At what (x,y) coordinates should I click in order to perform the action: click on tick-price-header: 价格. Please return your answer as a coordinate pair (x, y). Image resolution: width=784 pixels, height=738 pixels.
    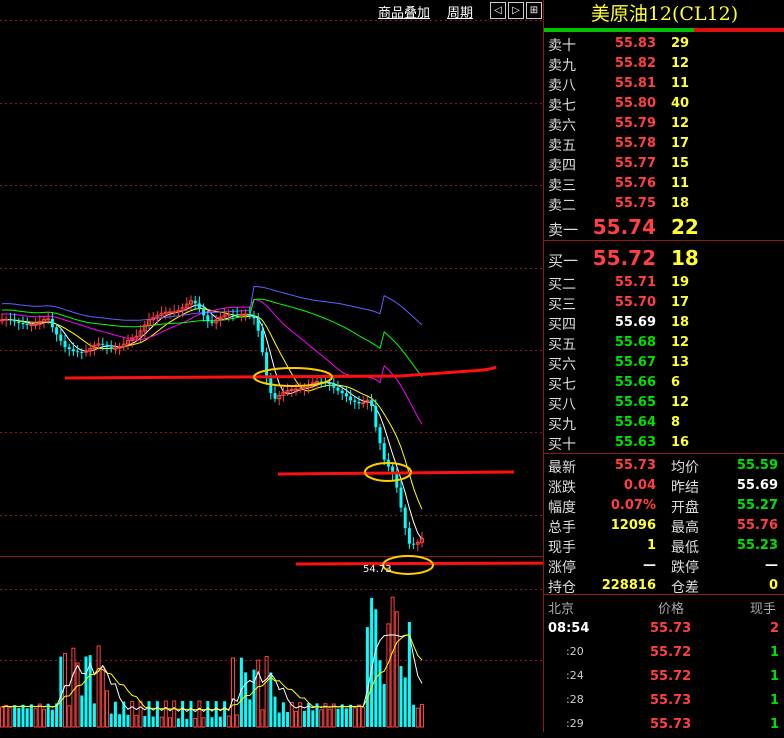
    Looking at the image, I should click on (671, 609).